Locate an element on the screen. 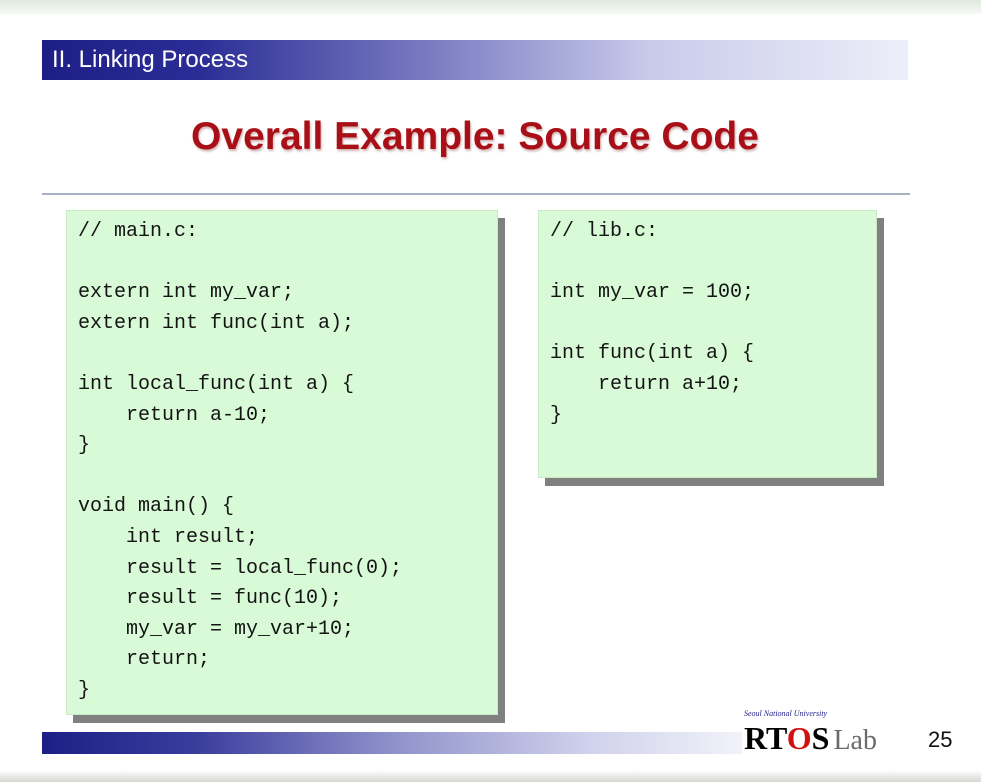 The height and width of the screenshot is (782, 981). main-c-line-12: result = local_func(0); is located at coordinates (240, 568).